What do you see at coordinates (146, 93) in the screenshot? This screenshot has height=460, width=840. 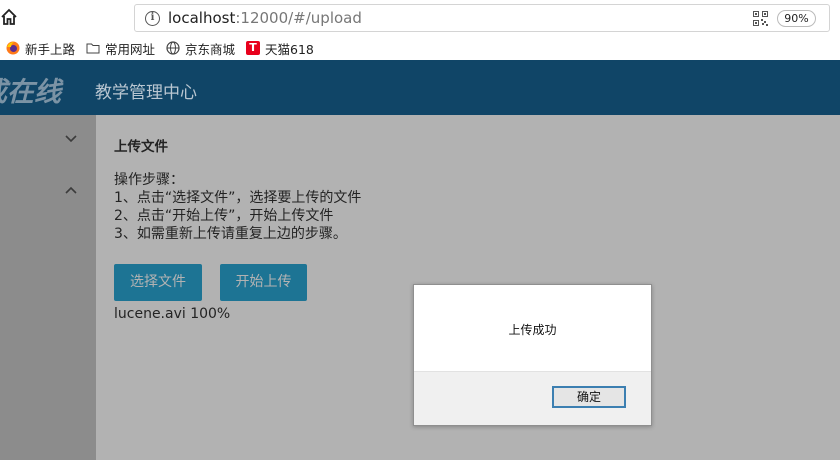 I see `app-title: 教学管理中心` at bounding box center [146, 93].